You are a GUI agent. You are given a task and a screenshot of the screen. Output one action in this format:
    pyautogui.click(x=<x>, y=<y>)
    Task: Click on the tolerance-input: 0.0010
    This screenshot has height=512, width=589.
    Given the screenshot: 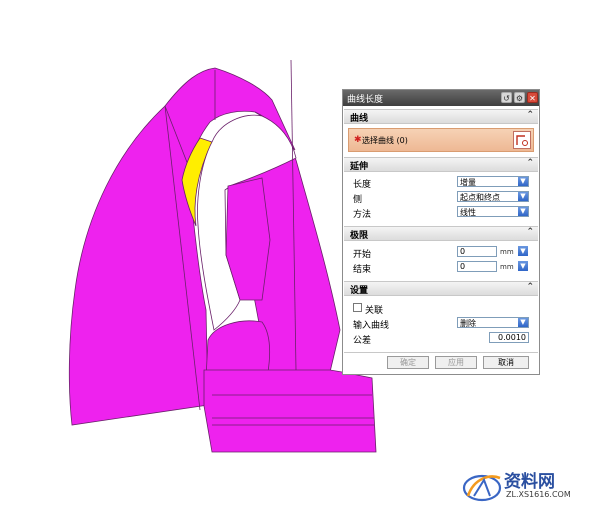 What is the action you would take?
    pyautogui.click(x=509, y=337)
    